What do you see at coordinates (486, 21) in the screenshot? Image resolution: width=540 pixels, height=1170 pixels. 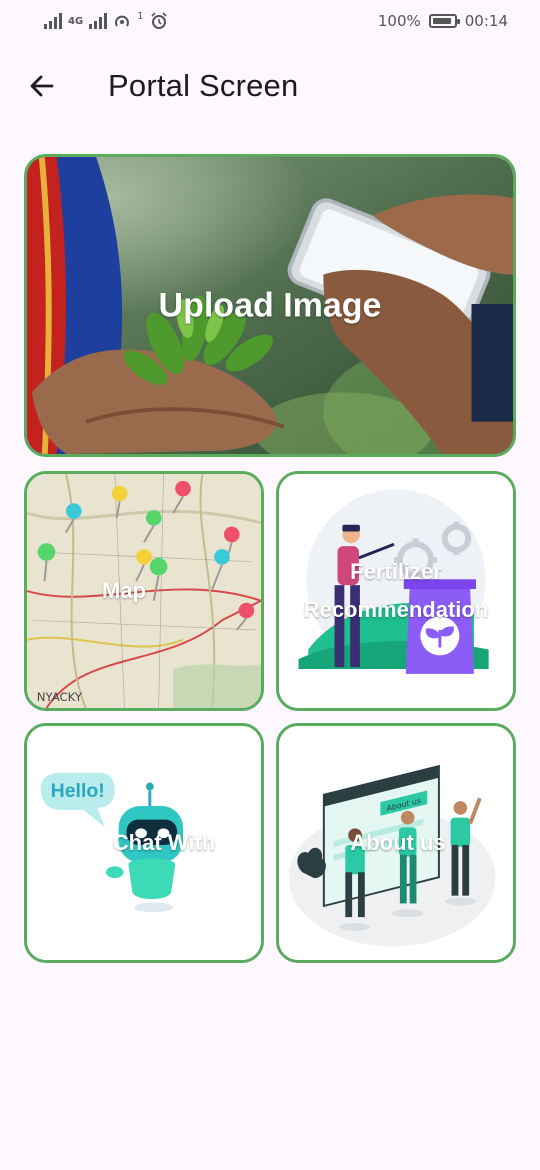 I see `status-time: 00:14` at bounding box center [486, 21].